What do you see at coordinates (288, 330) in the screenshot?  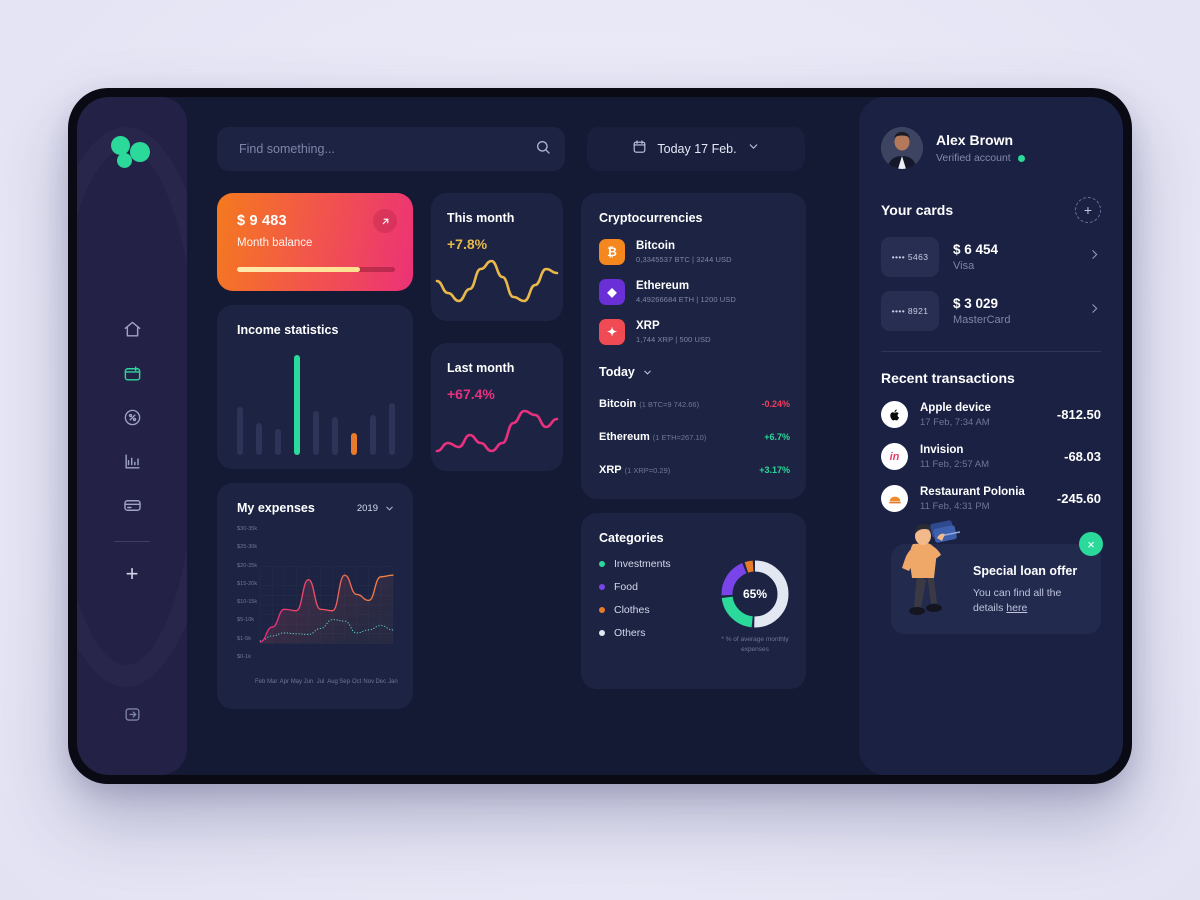 I see `income-title: Income statistics` at bounding box center [288, 330].